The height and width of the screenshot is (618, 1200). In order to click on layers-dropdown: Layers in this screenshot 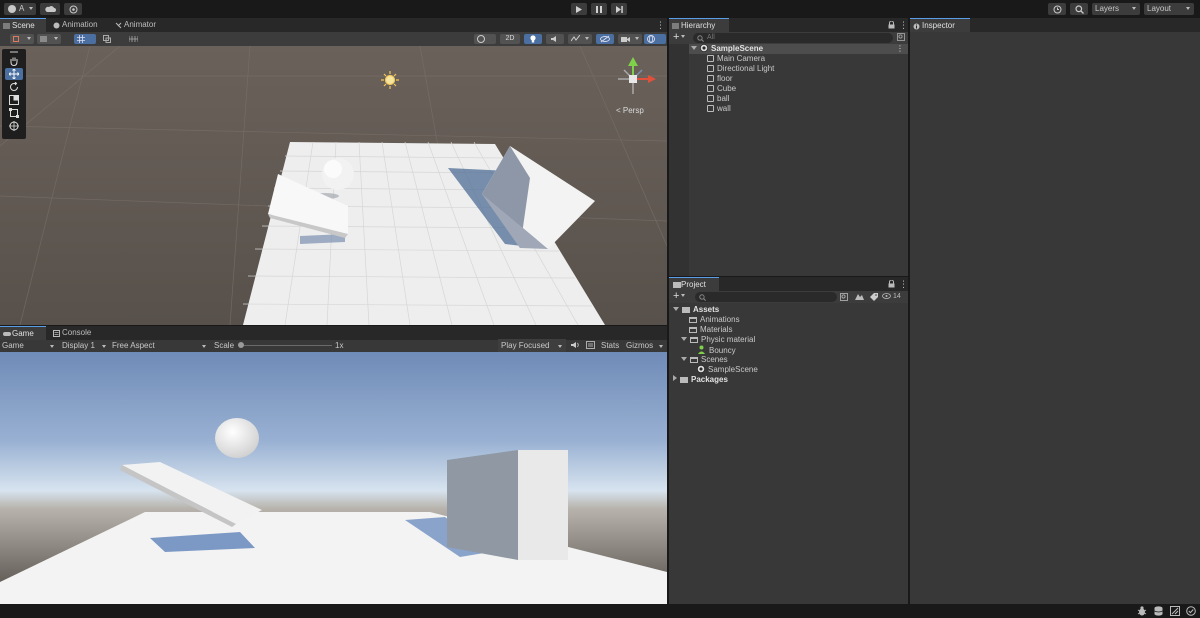, I will do `click(1116, 9)`.